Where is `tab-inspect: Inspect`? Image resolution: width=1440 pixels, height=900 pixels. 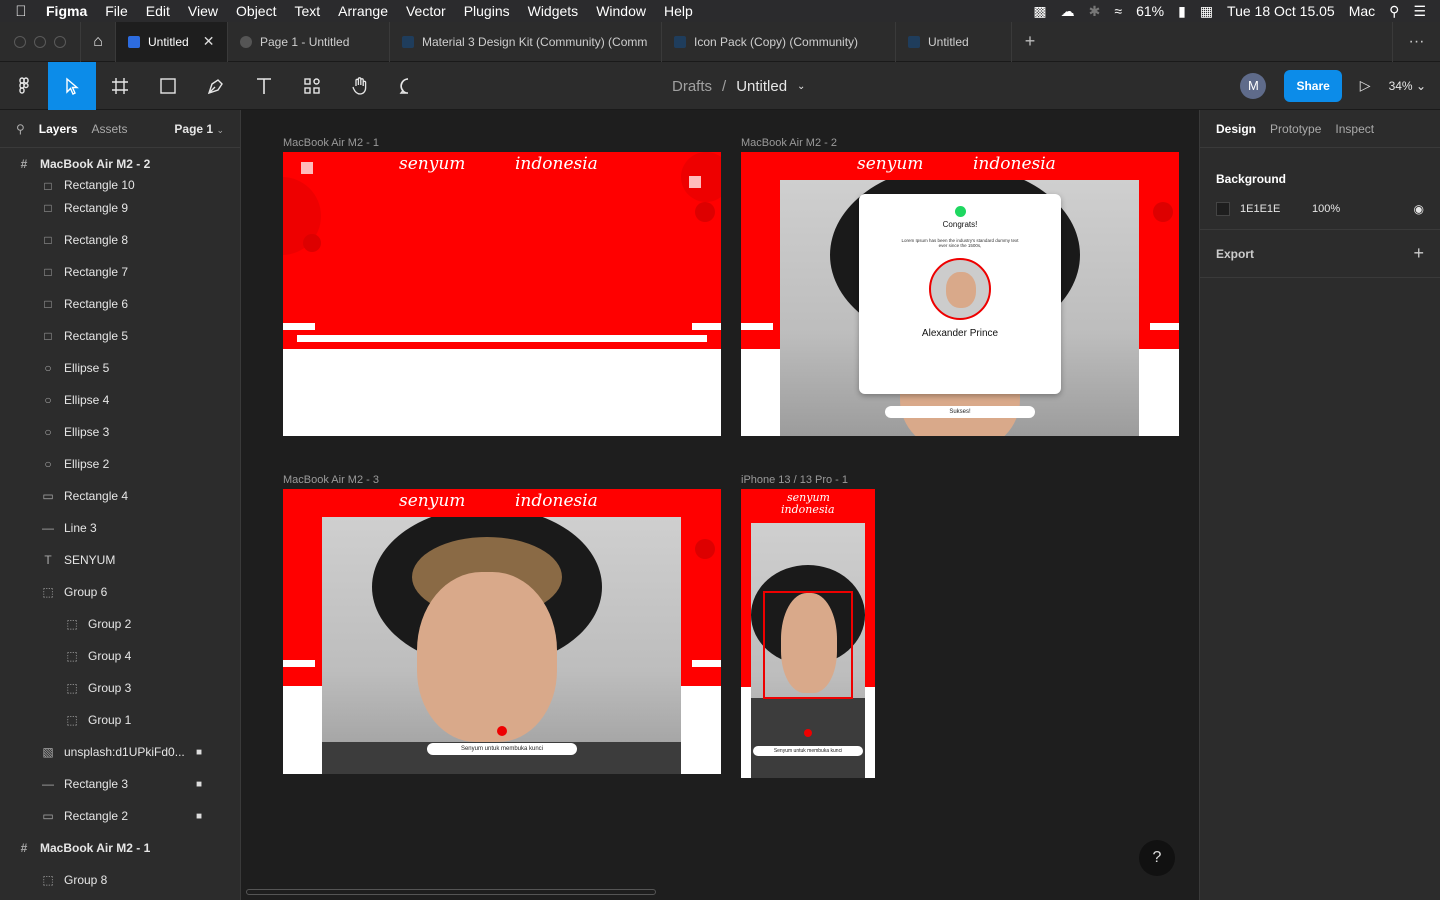 tab-inspect: Inspect is located at coordinates (1354, 129).